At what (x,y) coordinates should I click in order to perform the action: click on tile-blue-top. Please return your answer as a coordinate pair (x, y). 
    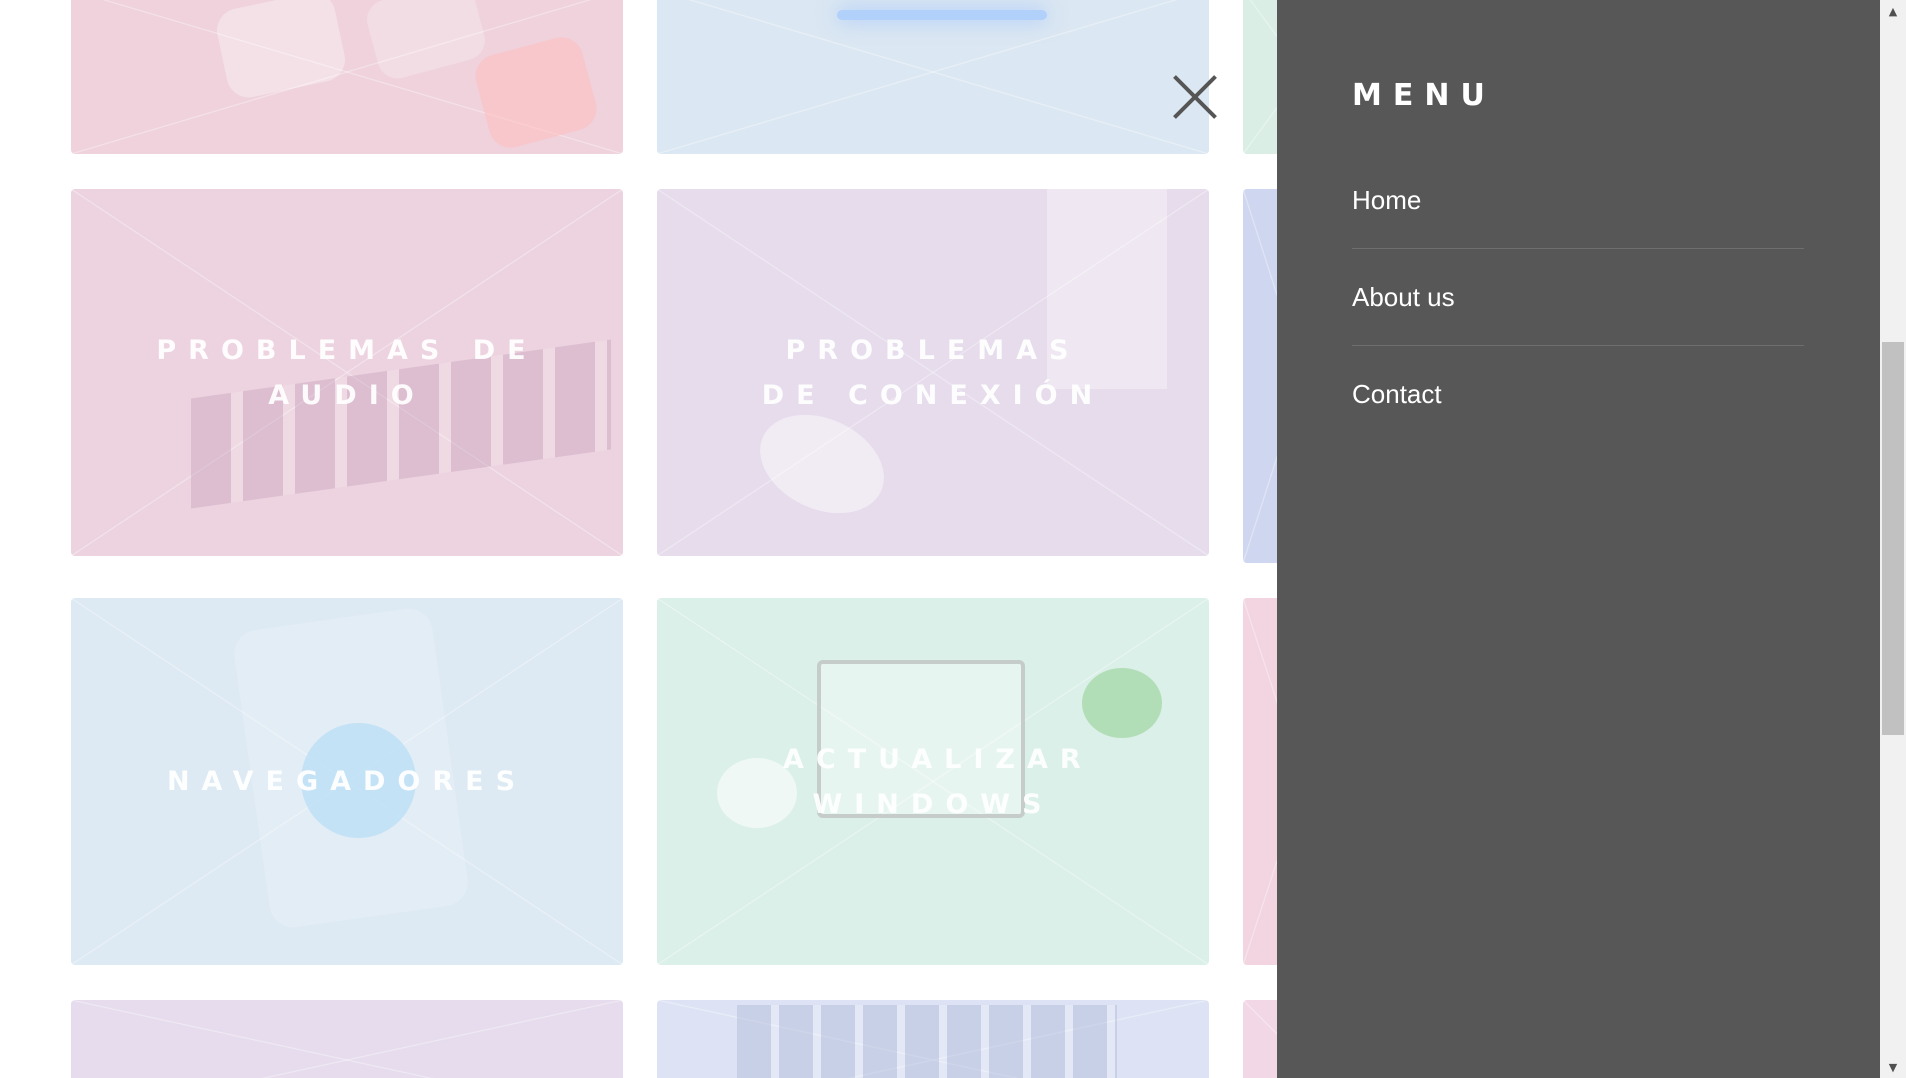
    Looking at the image, I should click on (933, 77).